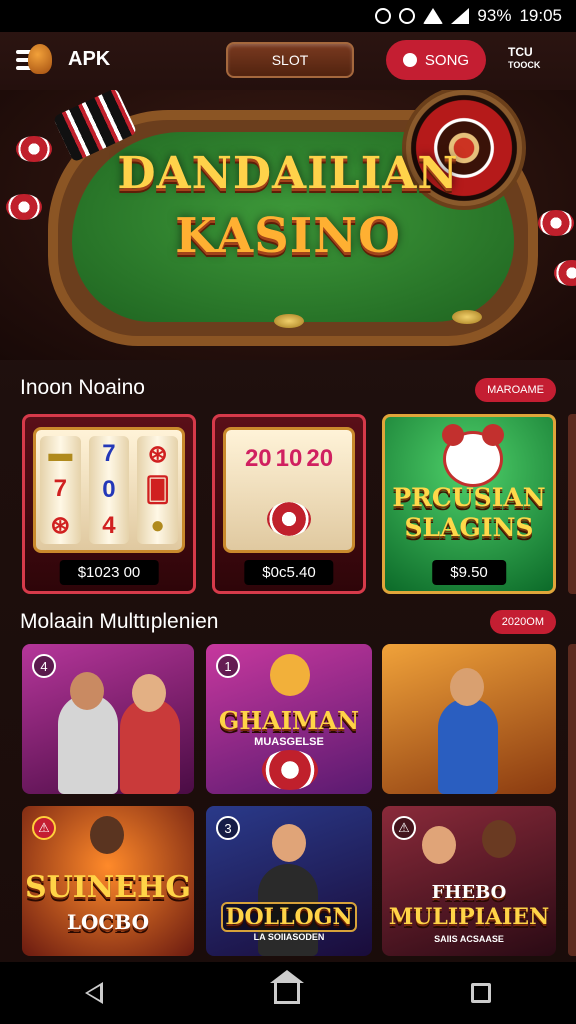  What do you see at coordinates (524, 65) in the screenshot?
I see `top-right-line2: TOOCK` at bounding box center [524, 65].